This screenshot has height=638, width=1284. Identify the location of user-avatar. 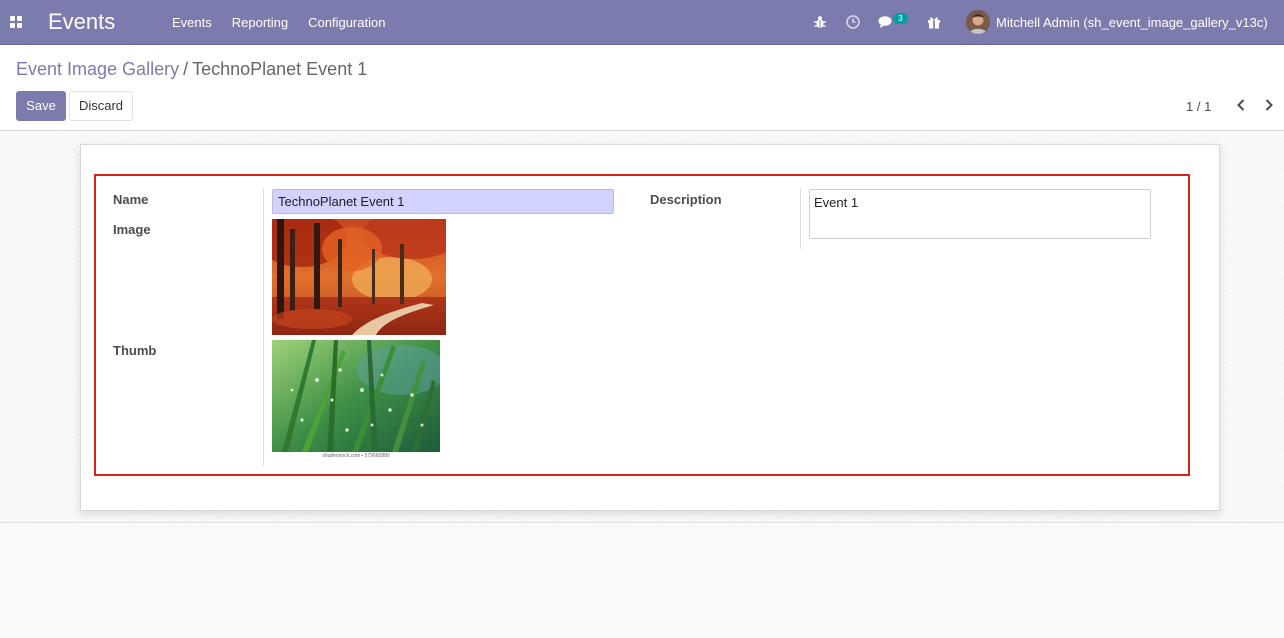
(978, 22).